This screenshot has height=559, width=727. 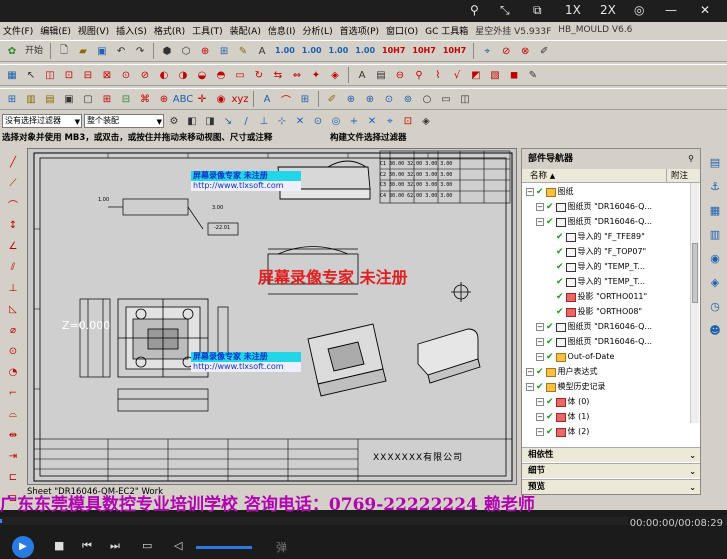 What do you see at coordinates (23, 547) in the screenshot?
I see `play-button: ▶` at bounding box center [23, 547].